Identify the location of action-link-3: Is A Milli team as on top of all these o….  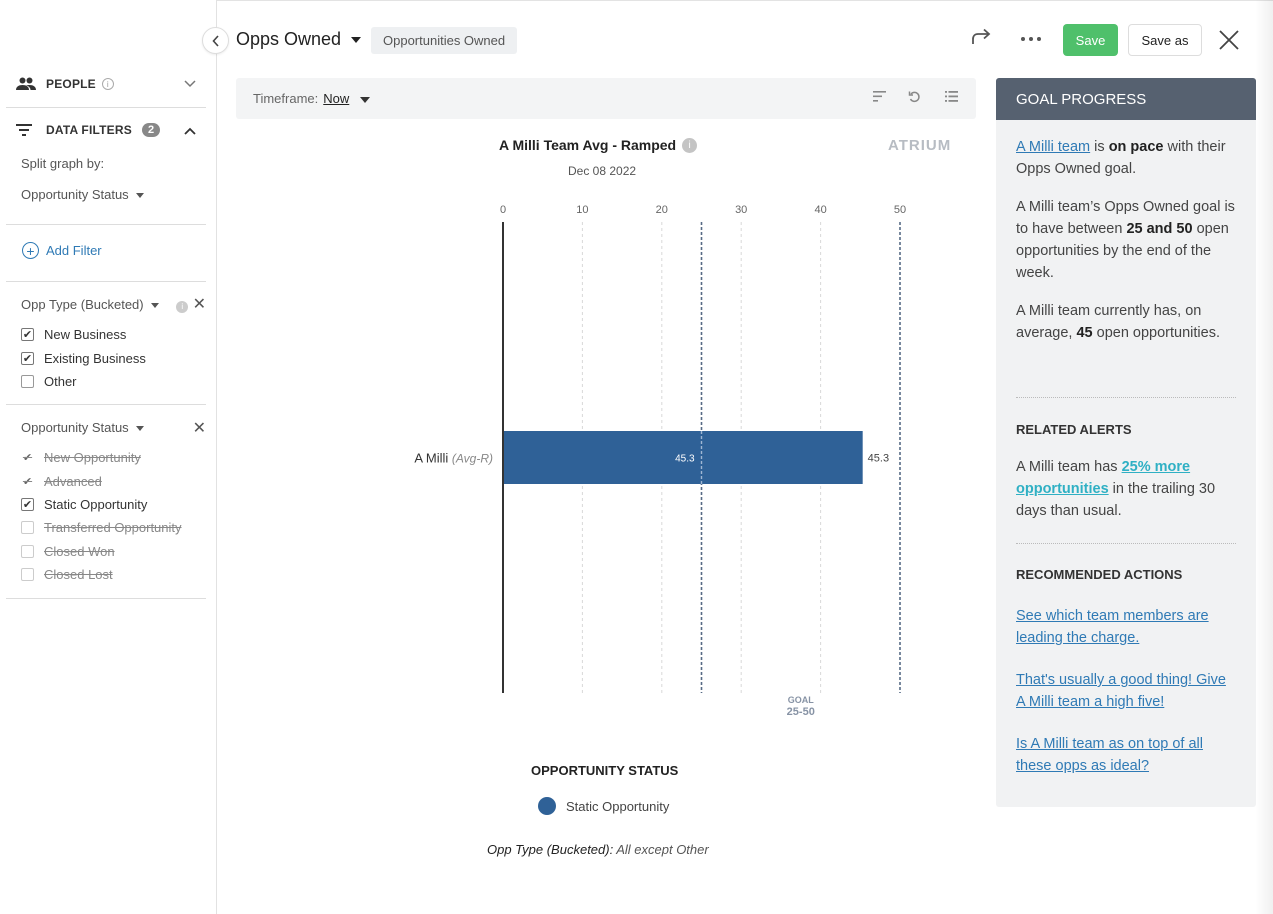
(1127, 755).